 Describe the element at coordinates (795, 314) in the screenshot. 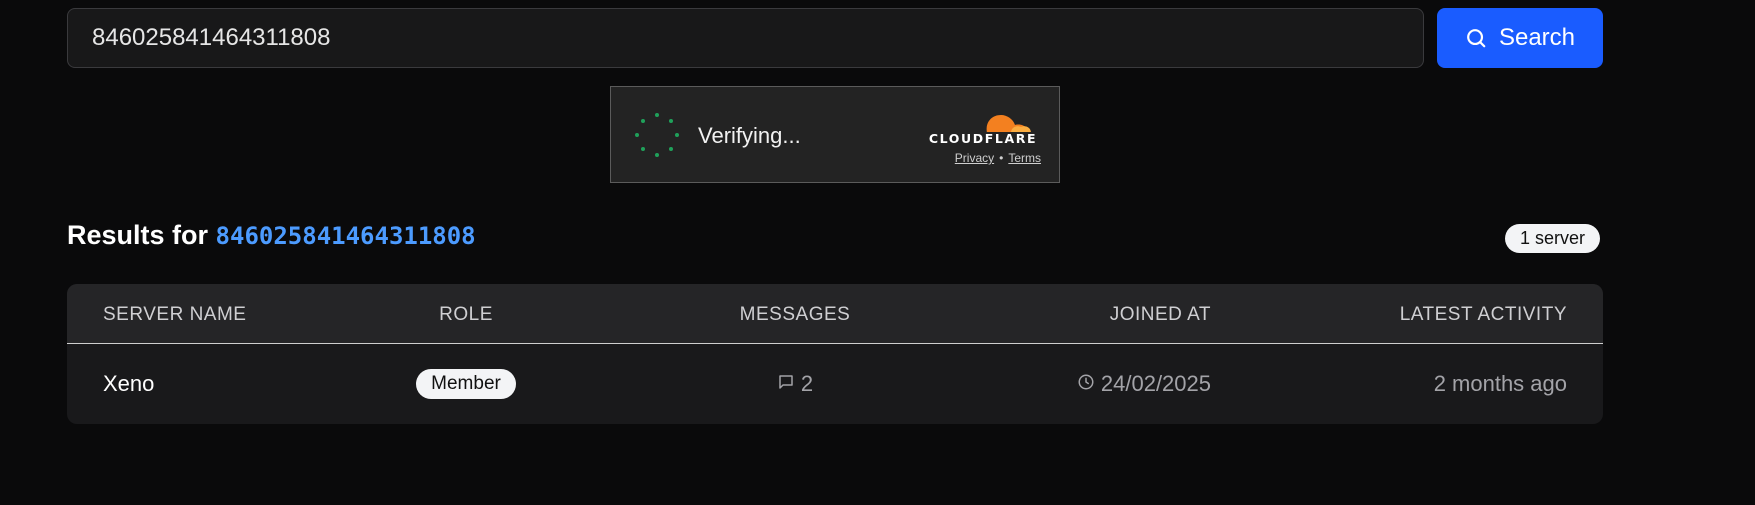

I see `column-header-messages-label: MESSAGES` at that location.